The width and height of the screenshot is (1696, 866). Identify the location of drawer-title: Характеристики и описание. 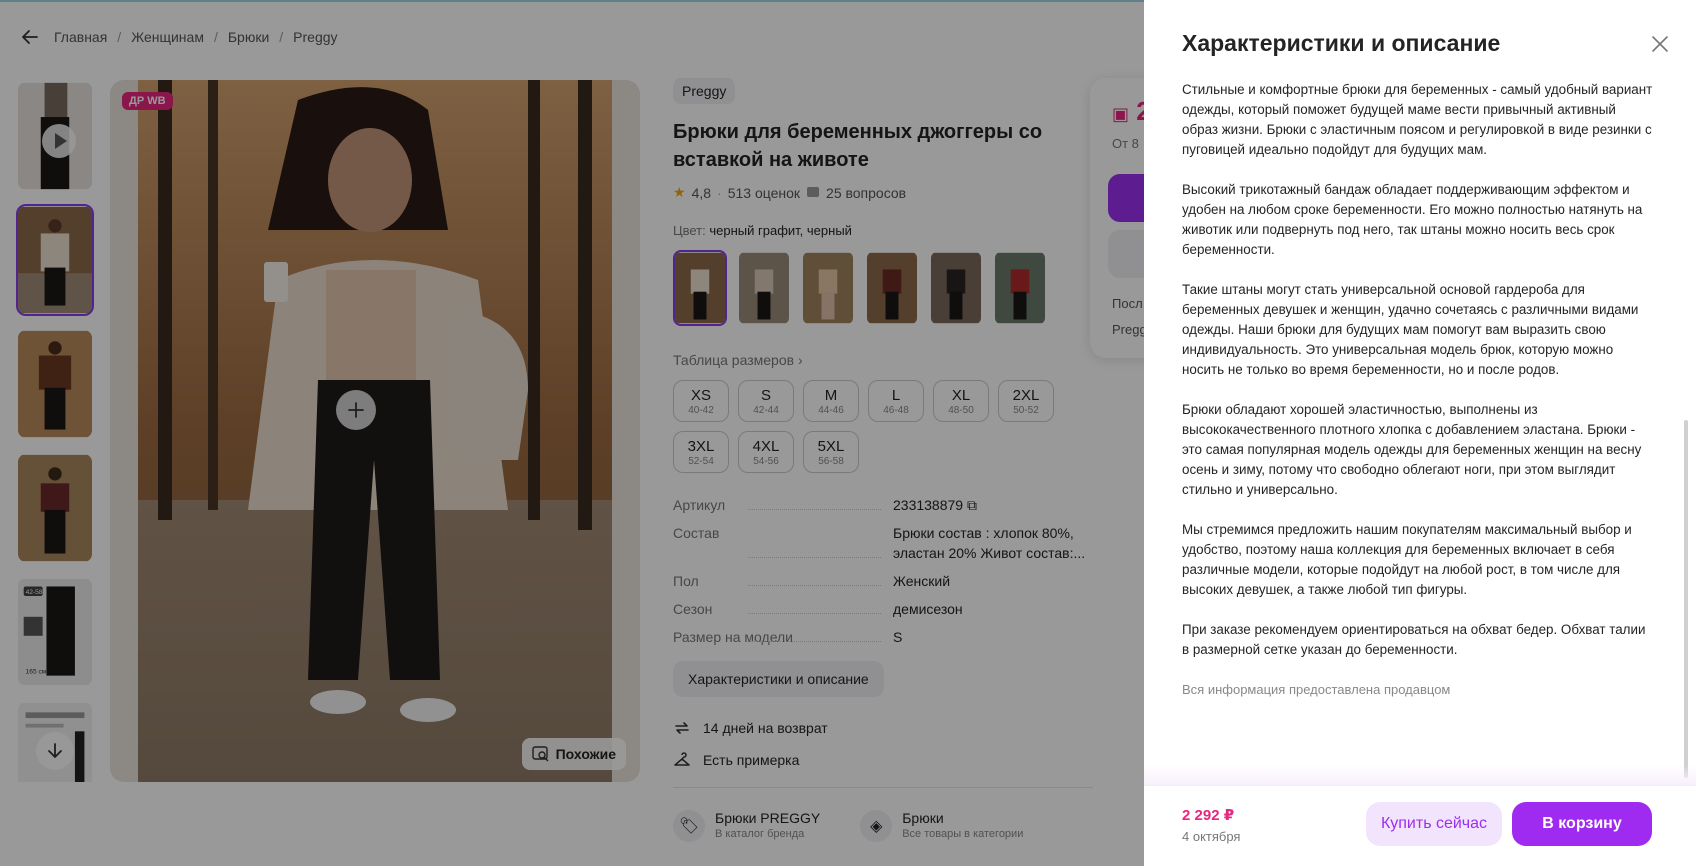
(1341, 43).